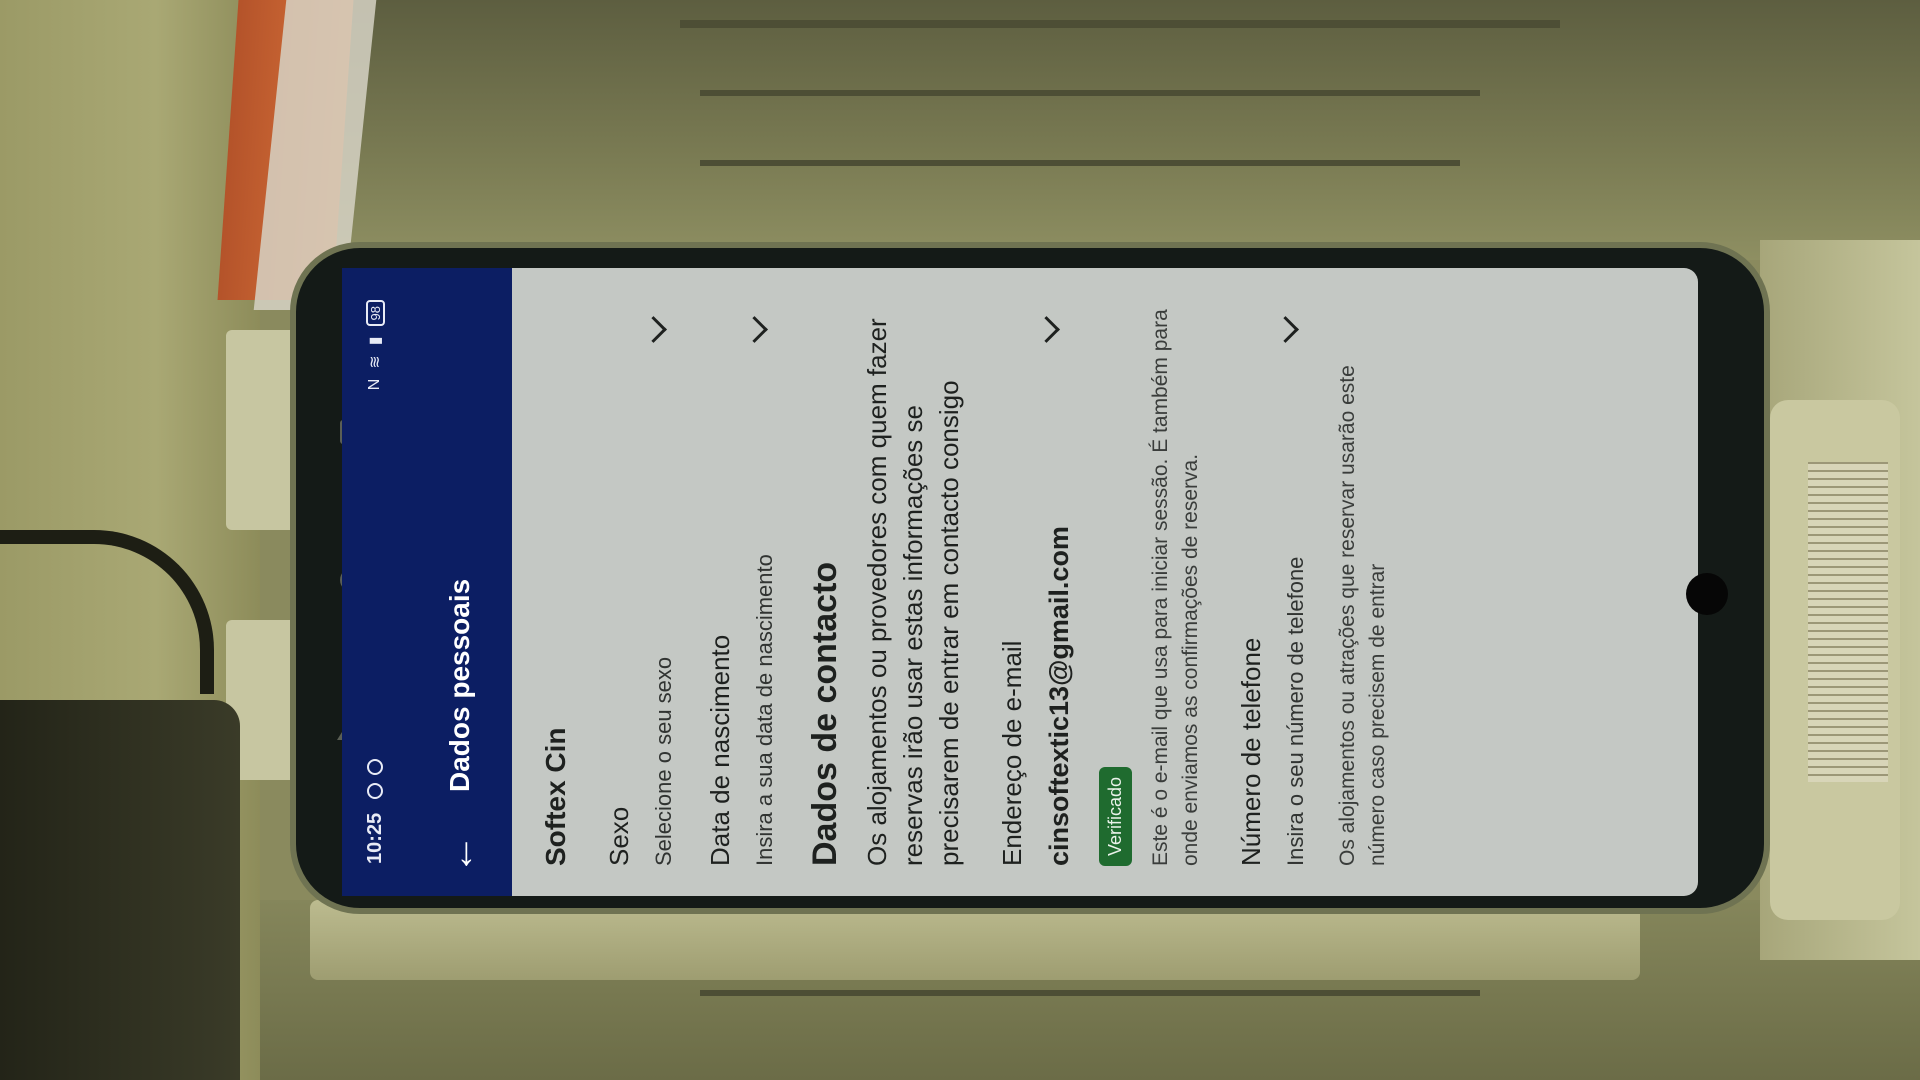 Image resolution: width=1920 pixels, height=1080 pixels. What do you see at coordinates (120, 890) in the screenshot?
I see `camera-block` at bounding box center [120, 890].